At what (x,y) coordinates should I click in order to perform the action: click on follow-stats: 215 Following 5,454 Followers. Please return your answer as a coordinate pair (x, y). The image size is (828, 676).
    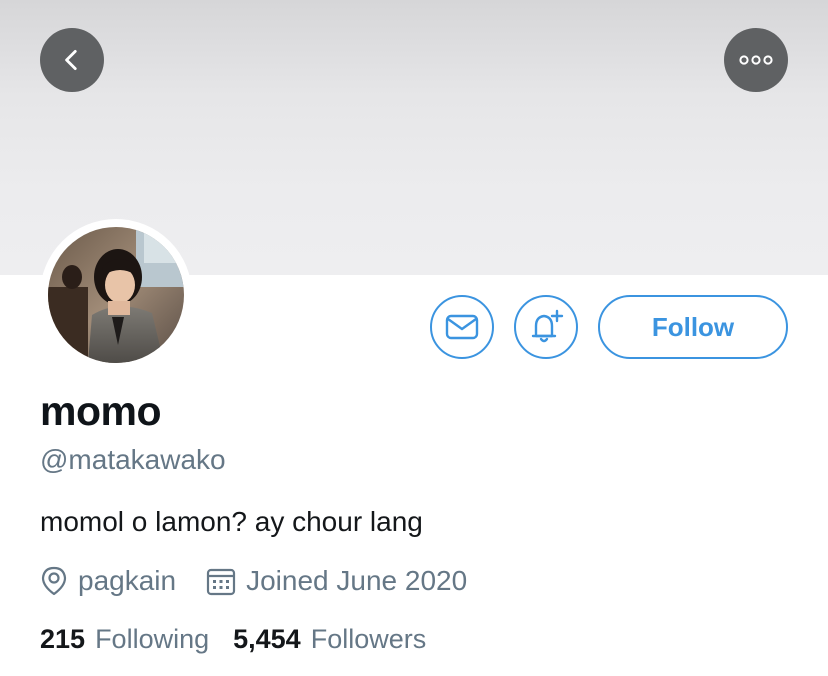
    Looking at the image, I should click on (233, 639).